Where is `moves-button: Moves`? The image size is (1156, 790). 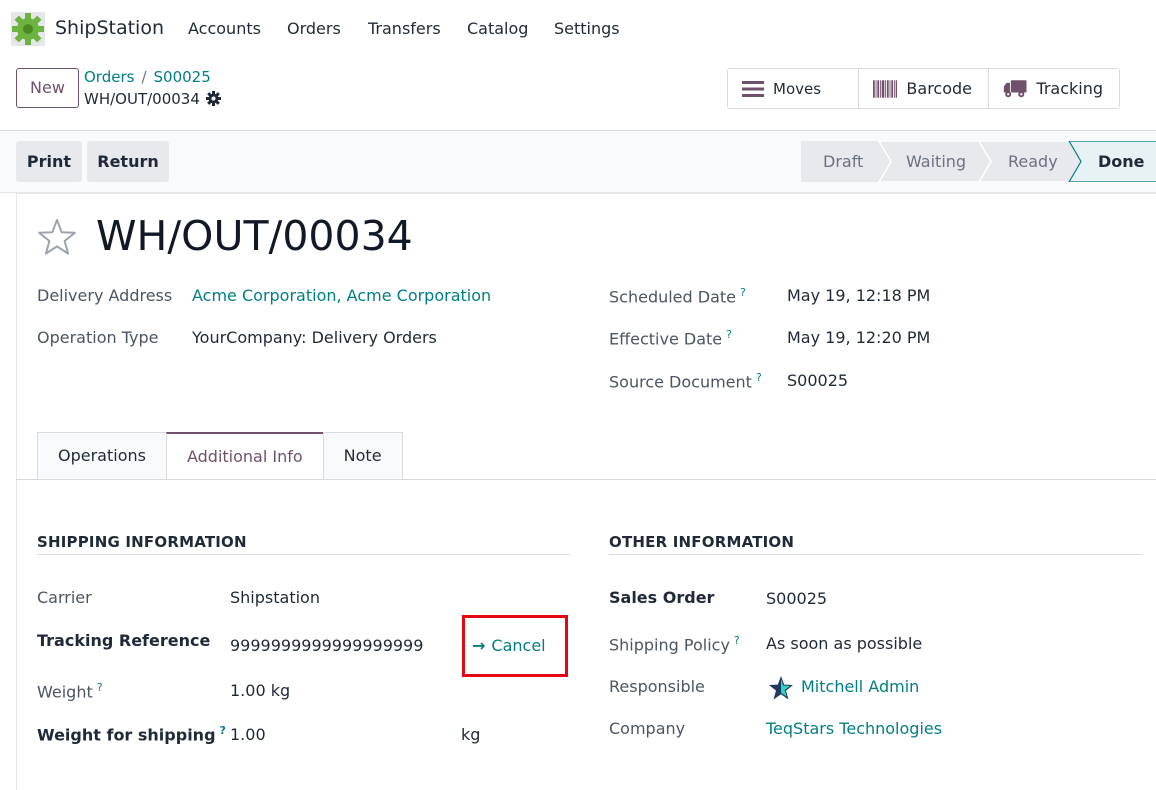 moves-button: Moves is located at coordinates (793, 88).